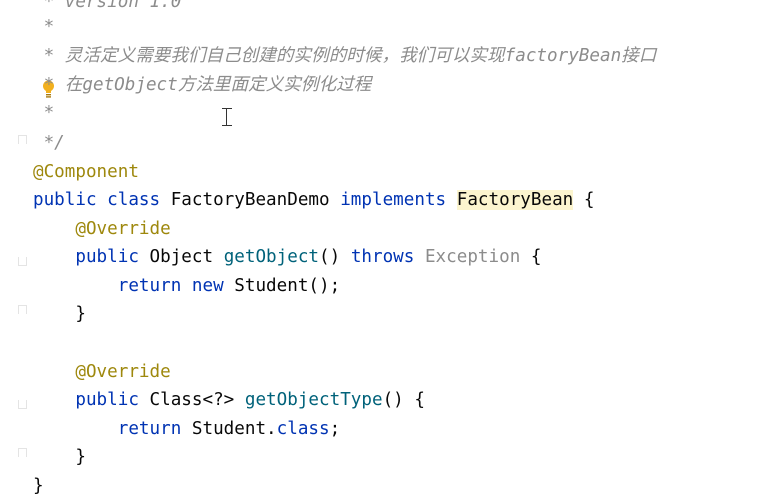 This screenshot has width=759, height=500. Describe the element at coordinates (274, 85) in the screenshot. I see `comment-text: 方法里面定义实例化过程` at that location.